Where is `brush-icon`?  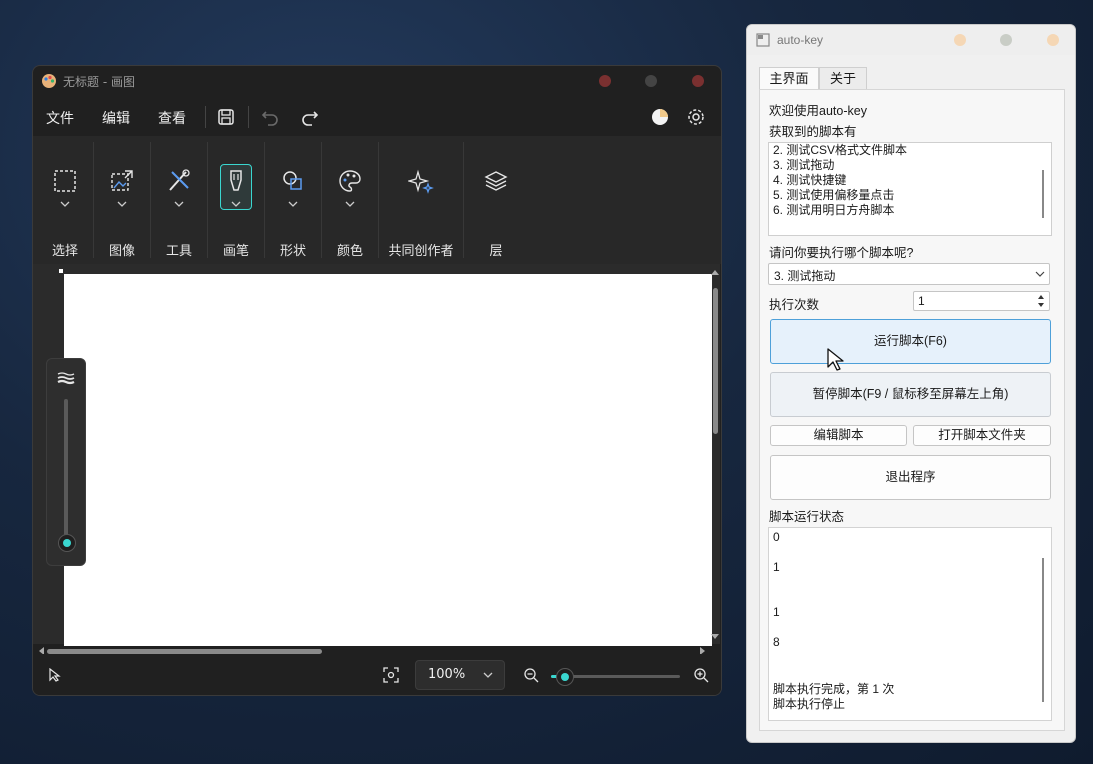
brush-icon is located at coordinates (236, 180).